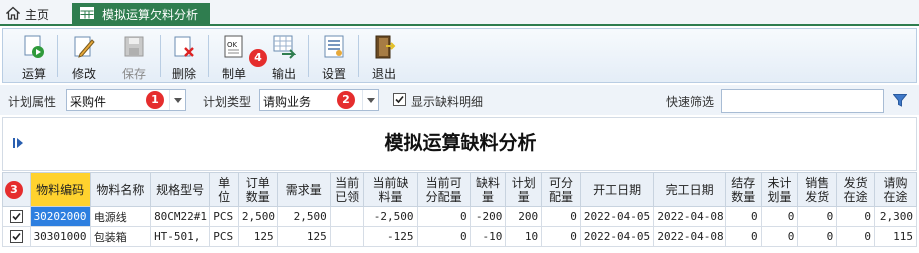 This screenshot has width=919, height=253. Describe the element at coordinates (779, 189) in the screenshot. I see `column-header: 未计 划量` at that location.